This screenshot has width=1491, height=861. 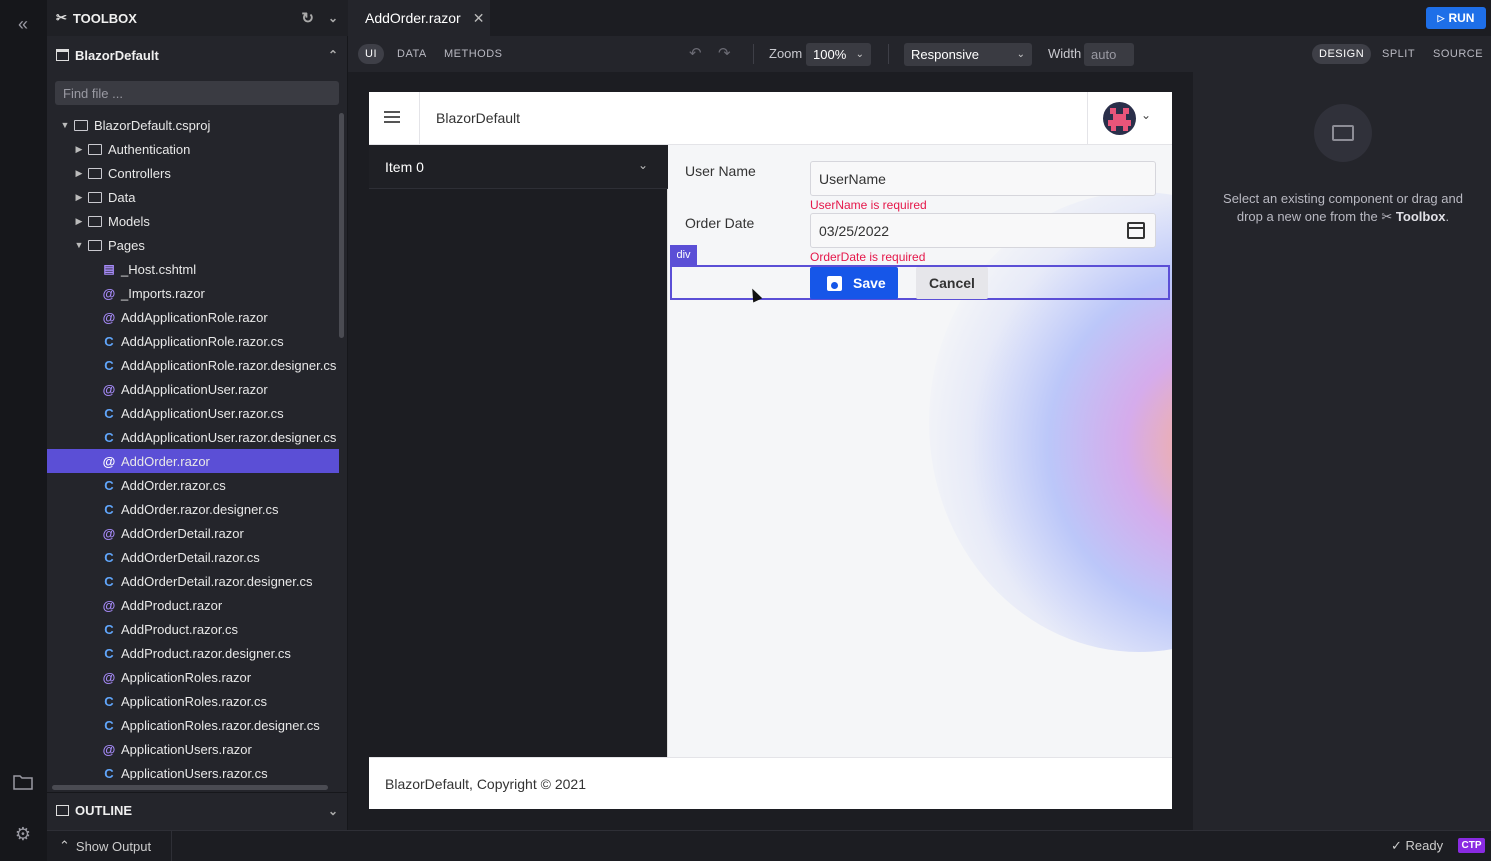 I want to click on tree-item-label: AddProduct.razor.designer.cs, so click(x=206, y=653).